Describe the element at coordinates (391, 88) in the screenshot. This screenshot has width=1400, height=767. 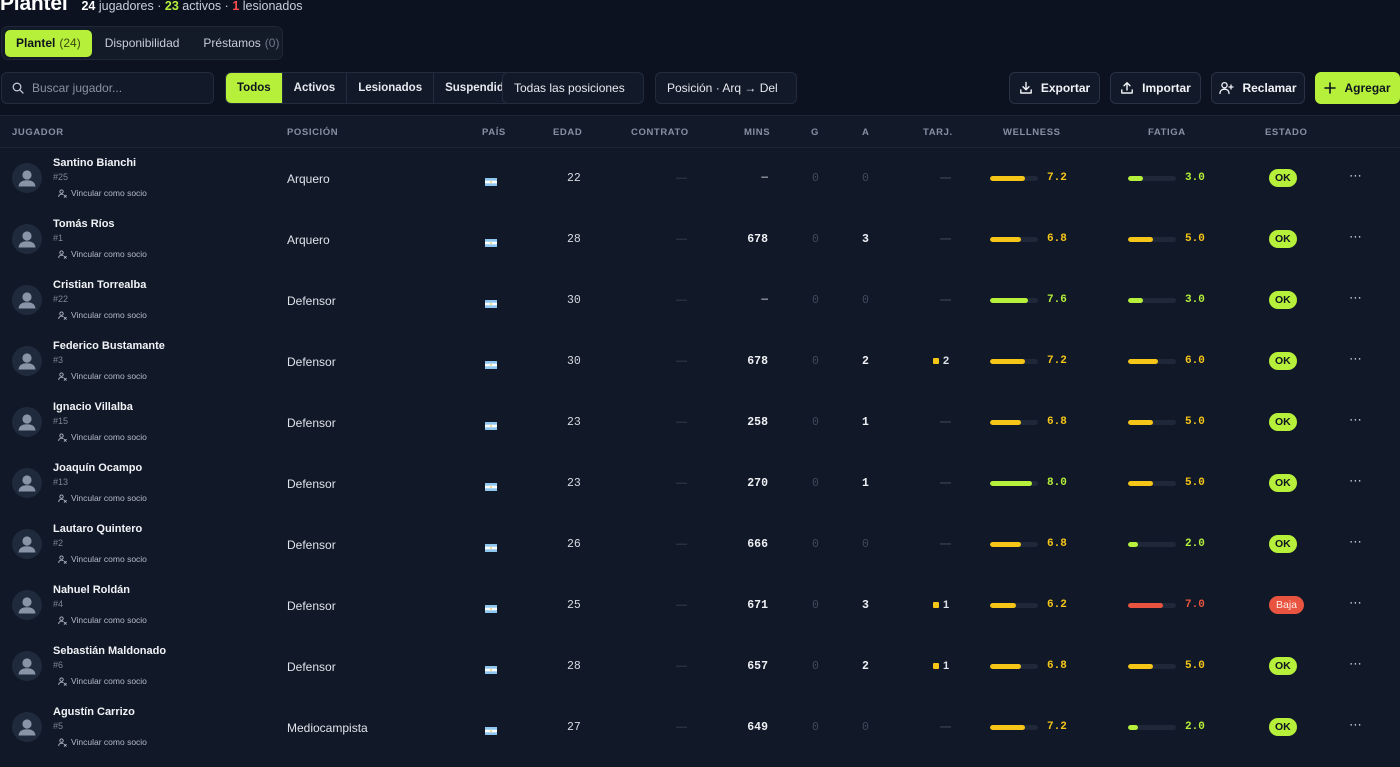
I see `filter-lesionados: Lesionados` at that location.